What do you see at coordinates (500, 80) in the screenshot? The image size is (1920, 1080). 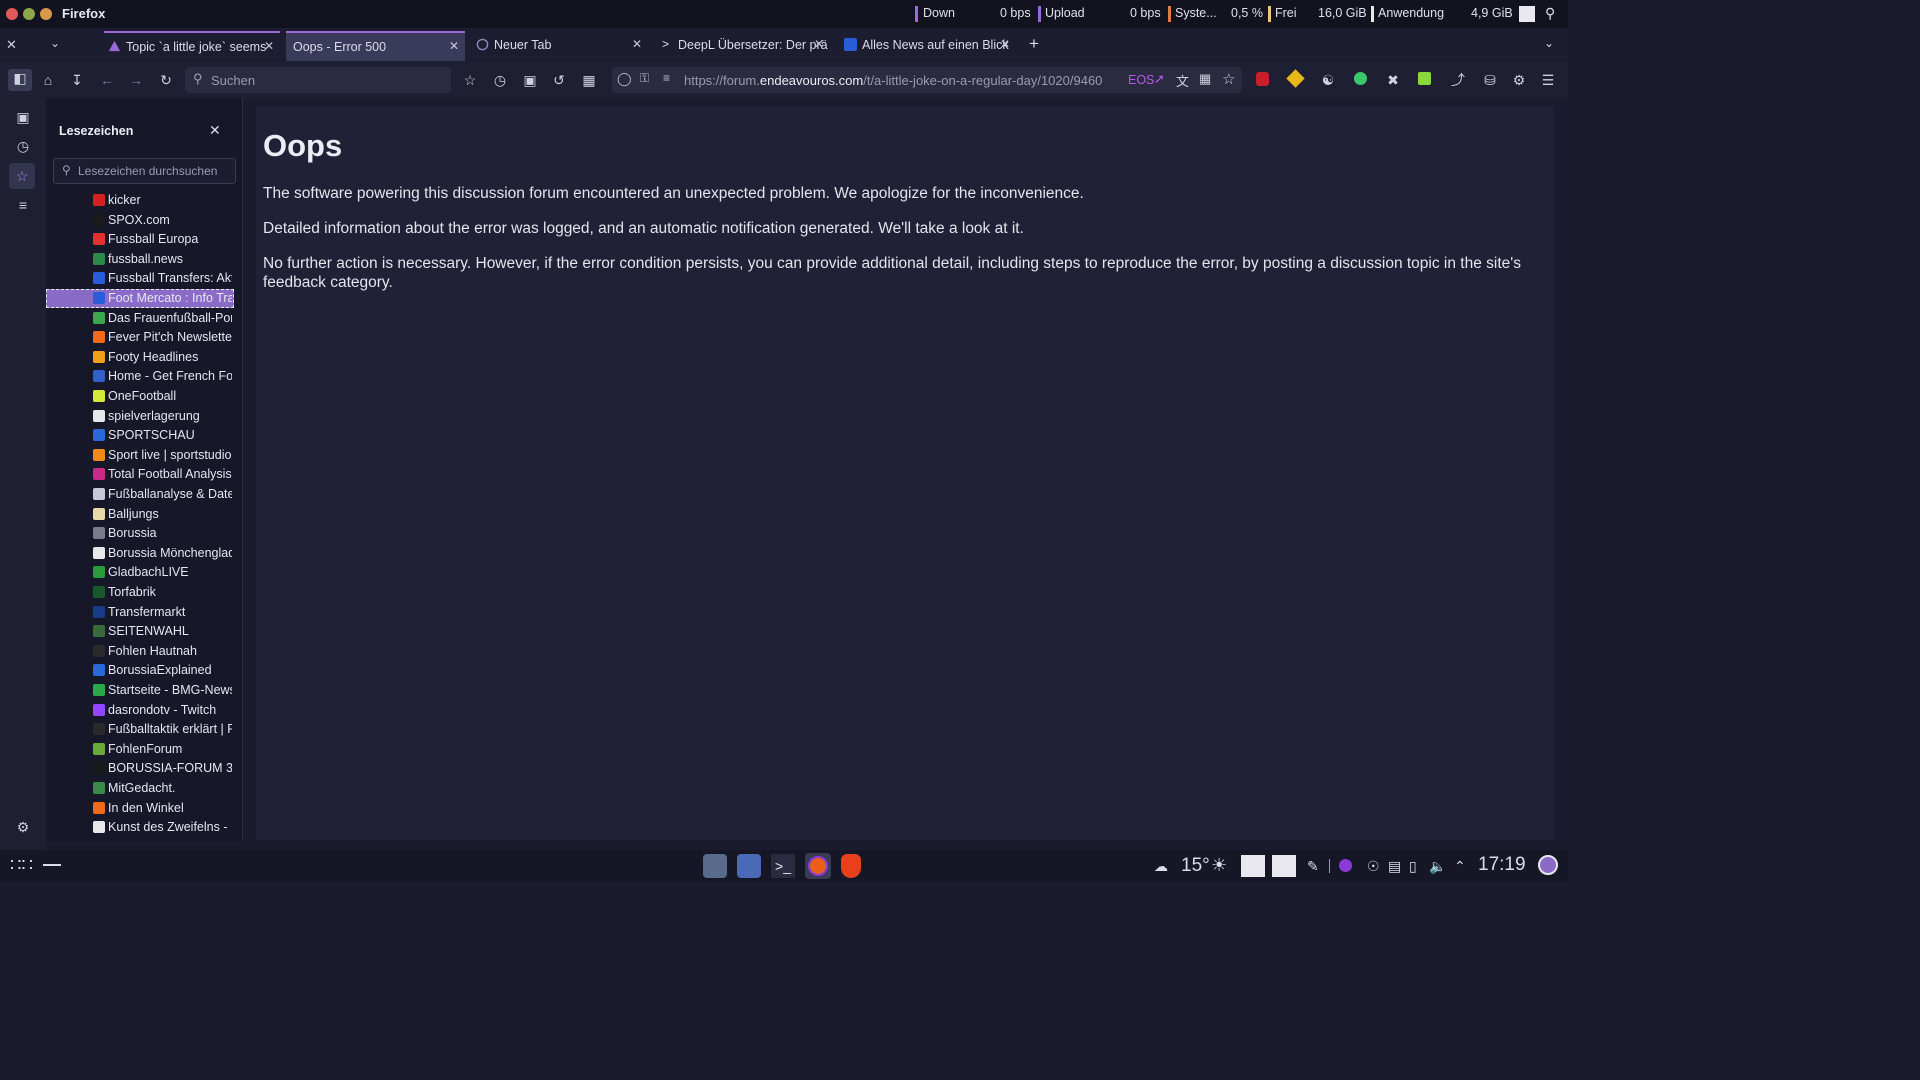 I see `history-icon: ◷` at bounding box center [500, 80].